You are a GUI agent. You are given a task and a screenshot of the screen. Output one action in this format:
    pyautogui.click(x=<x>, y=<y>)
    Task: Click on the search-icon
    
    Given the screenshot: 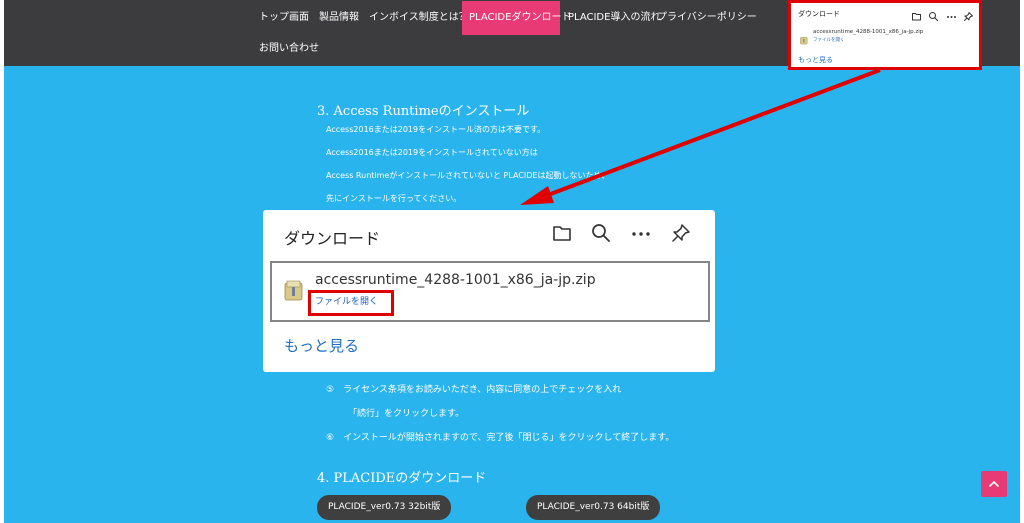 What is the action you would take?
    pyautogui.click(x=601, y=235)
    